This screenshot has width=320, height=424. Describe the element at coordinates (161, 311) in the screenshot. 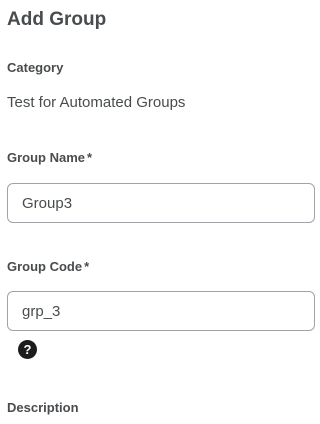

I see `group-code-input` at that location.